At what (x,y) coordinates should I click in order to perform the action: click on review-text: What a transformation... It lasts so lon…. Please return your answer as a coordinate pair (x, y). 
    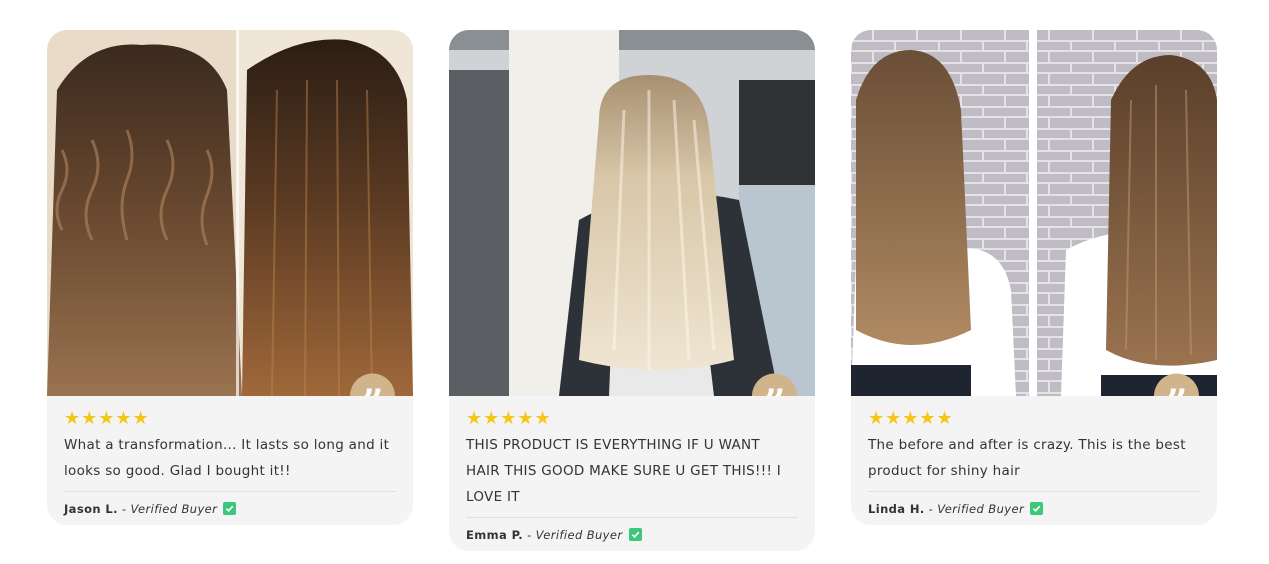
    Looking at the image, I should click on (227, 458).